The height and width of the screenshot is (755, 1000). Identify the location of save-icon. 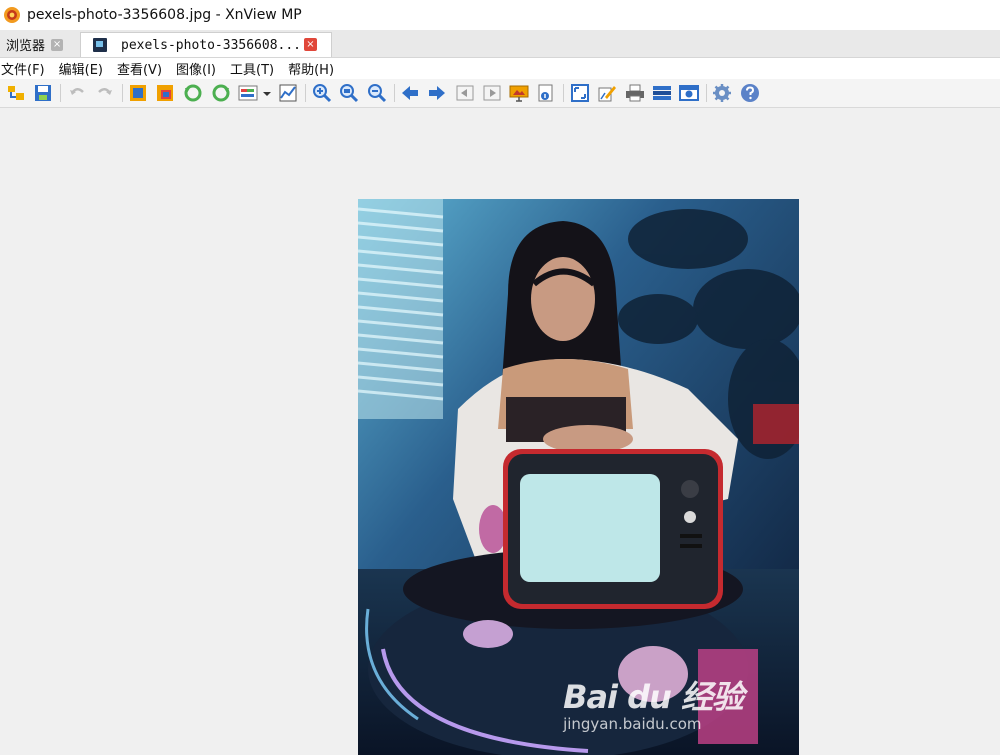
(43, 93).